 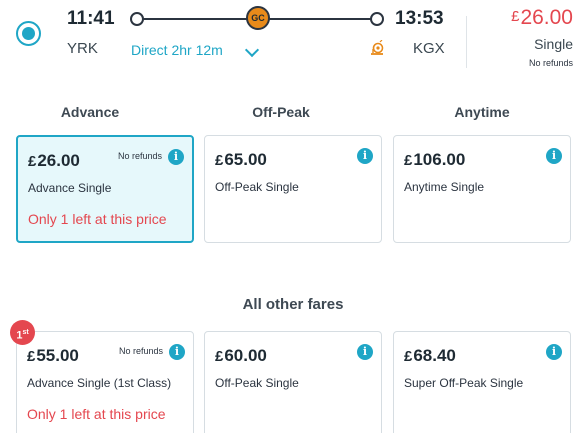 I want to click on first-class-badge: 1st, so click(x=22, y=332).